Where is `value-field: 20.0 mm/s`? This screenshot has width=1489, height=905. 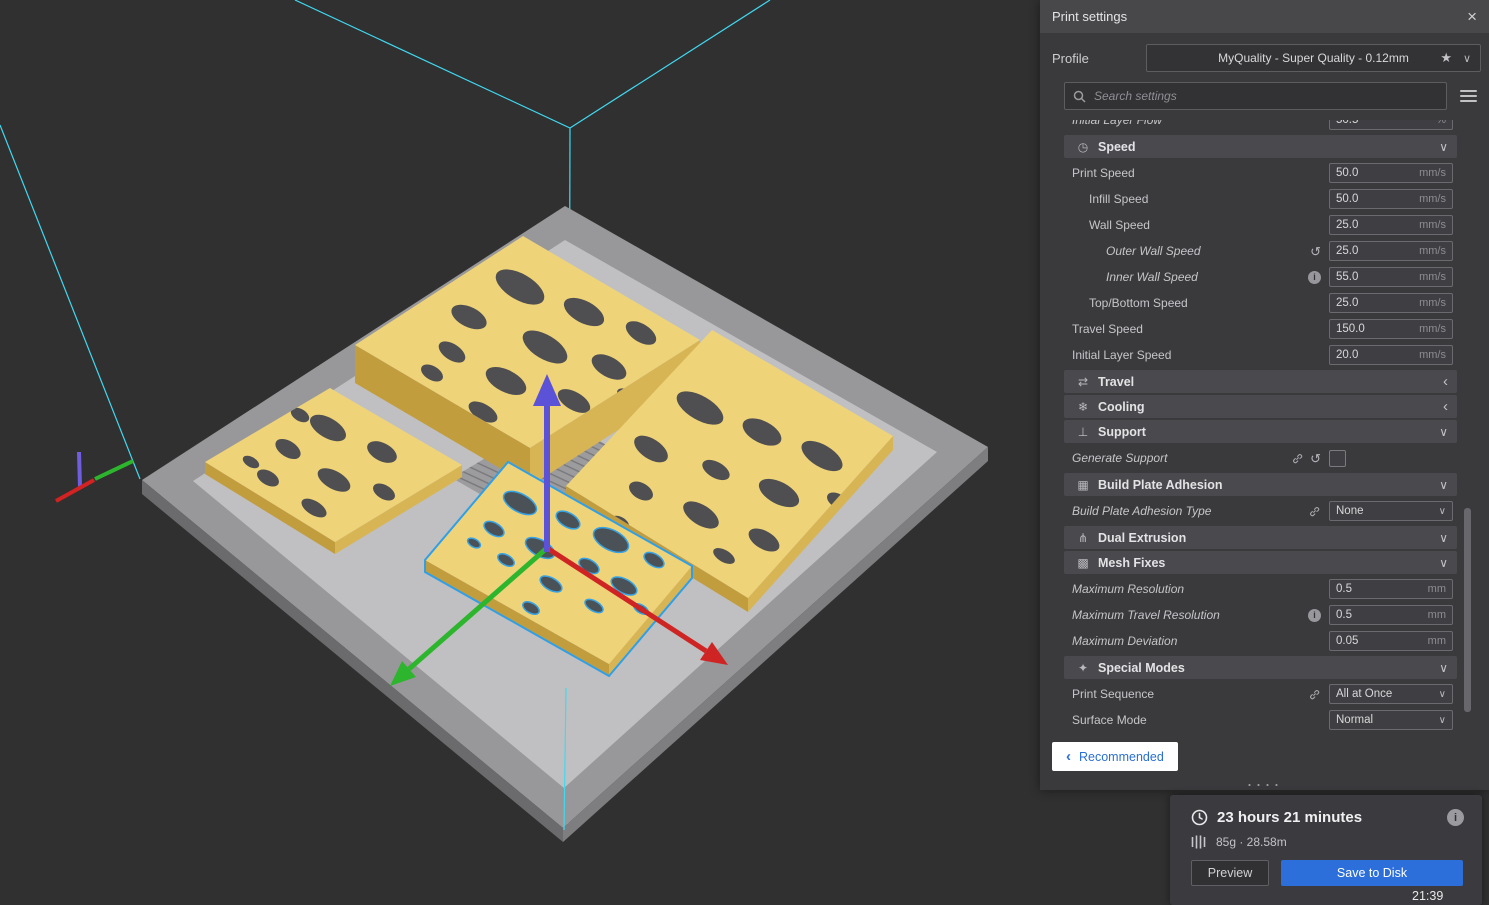 value-field: 20.0 mm/s is located at coordinates (1391, 355).